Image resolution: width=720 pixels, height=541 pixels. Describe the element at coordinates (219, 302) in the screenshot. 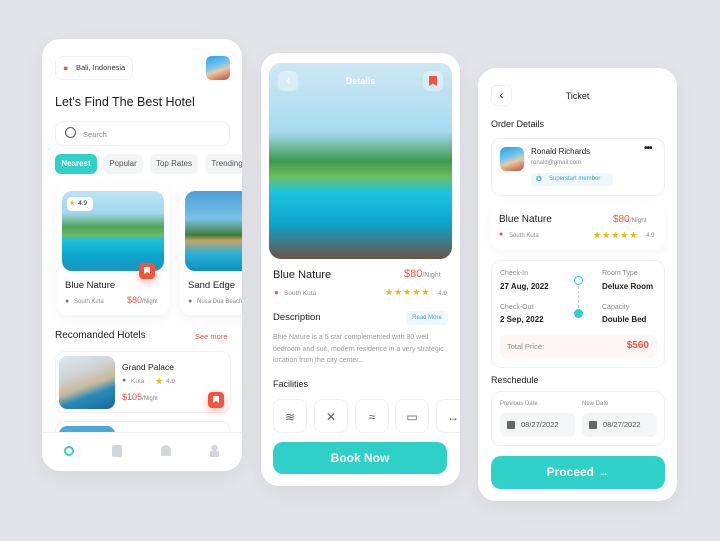

I see `hotel-location: Nusa Dua Beach` at that location.